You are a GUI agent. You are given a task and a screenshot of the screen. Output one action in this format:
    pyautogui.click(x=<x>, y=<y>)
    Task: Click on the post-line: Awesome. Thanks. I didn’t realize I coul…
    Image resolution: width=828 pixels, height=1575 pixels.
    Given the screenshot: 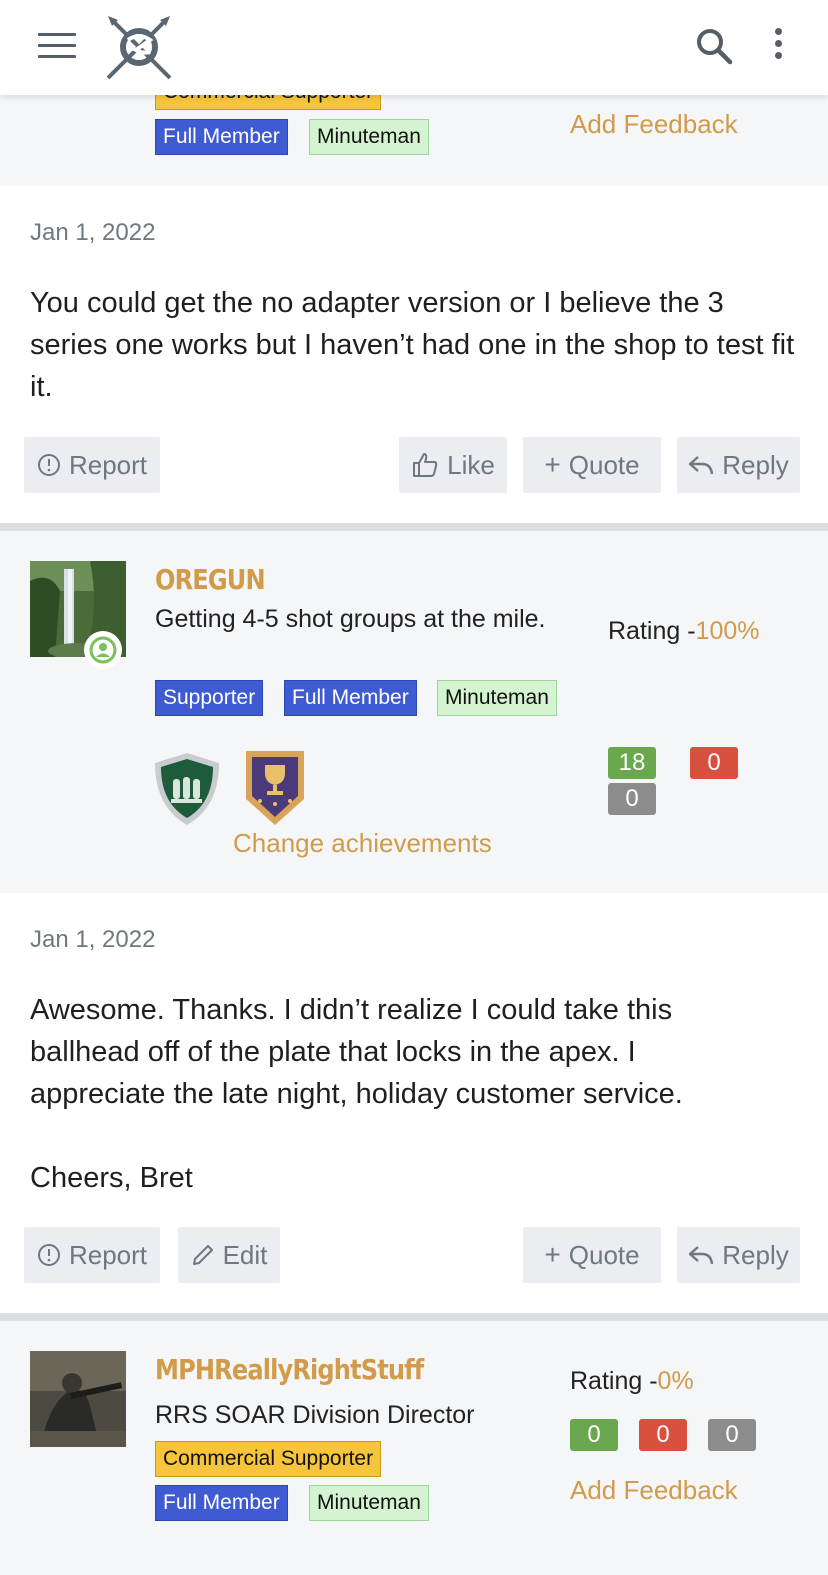 What is the action you would take?
    pyautogui.click(x=351, y=1010)
    